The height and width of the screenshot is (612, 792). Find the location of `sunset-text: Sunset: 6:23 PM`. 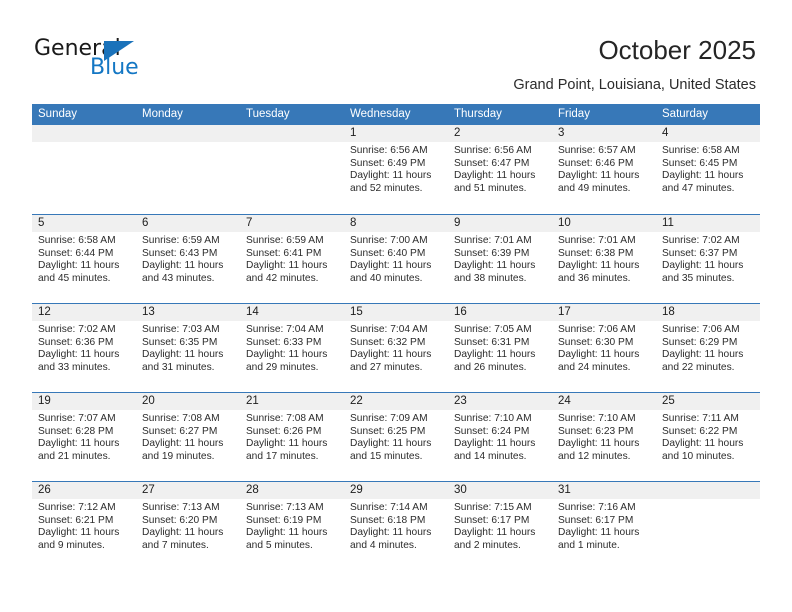

sunset-text: Sunset: 6:23 PM is located at coordinates (596, 431).